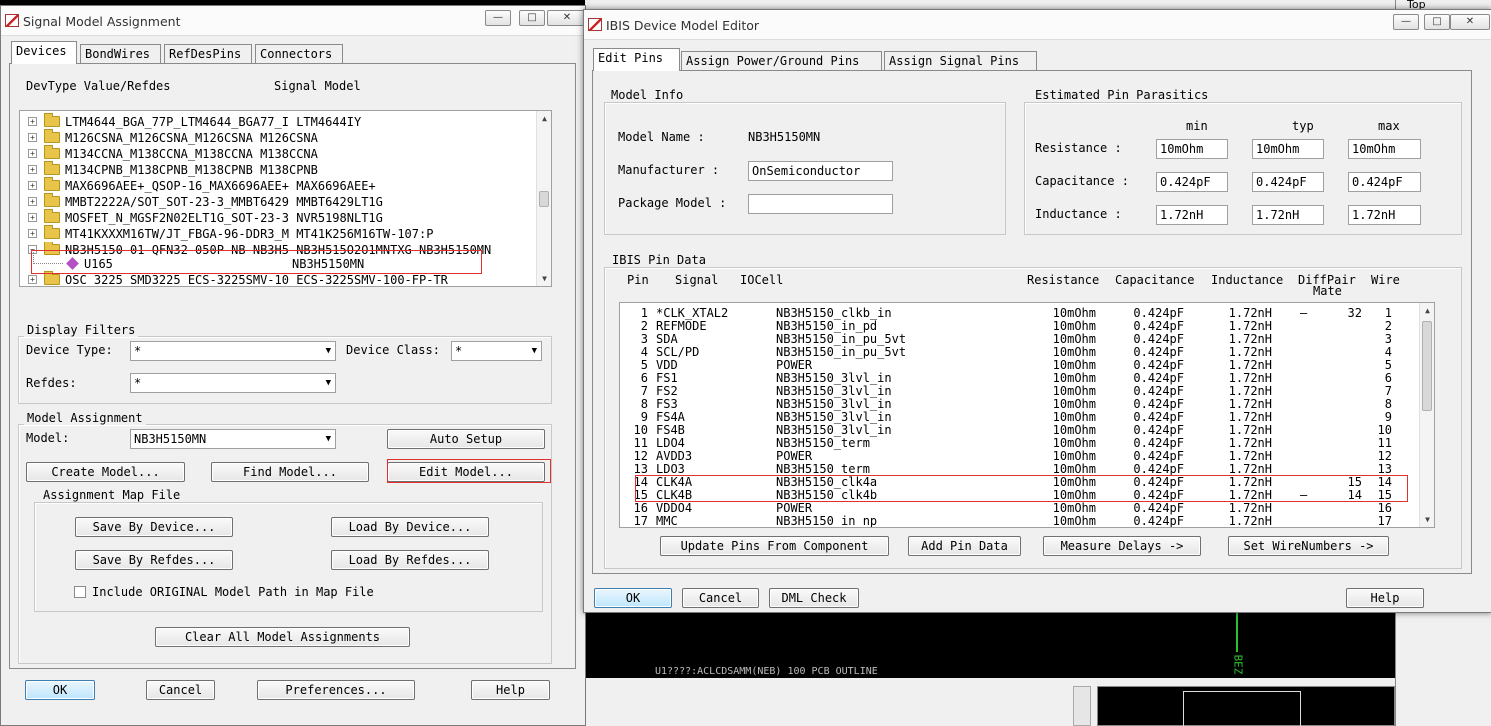  Describe the element at coordinates (1122, 546) in the screenshot. I see `measure-delays-button: Measure Delays ->` at that location.